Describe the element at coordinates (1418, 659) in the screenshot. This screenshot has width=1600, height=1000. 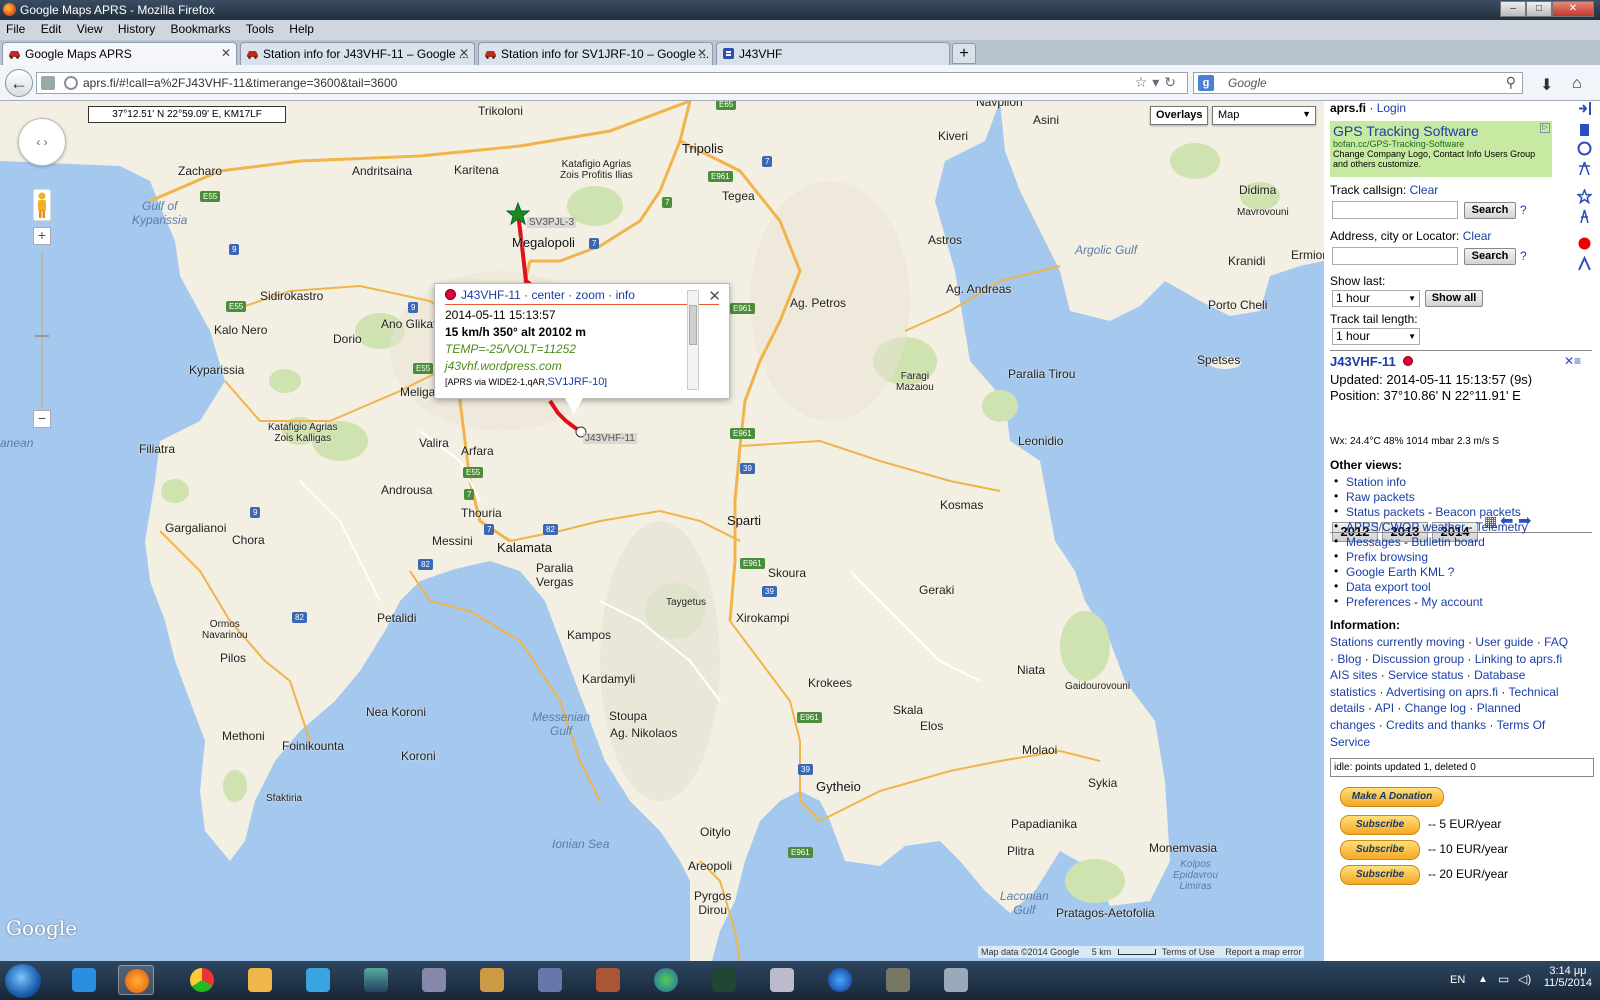
I see `discussion-group-link: Discussion group` at that location.